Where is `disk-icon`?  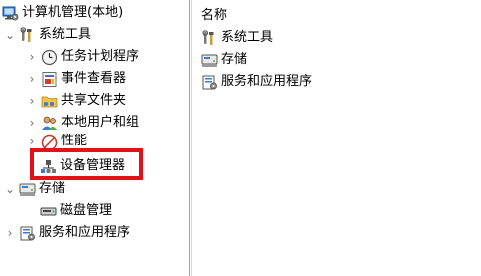 disk-icon is located at coordinates (48, 211).